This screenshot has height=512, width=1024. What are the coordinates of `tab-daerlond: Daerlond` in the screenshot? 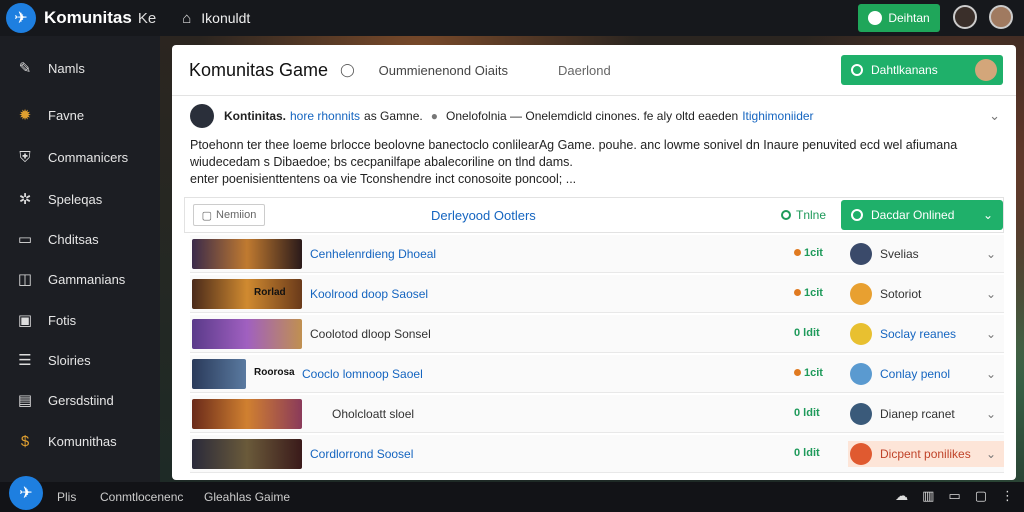 It's located at (584, 70).